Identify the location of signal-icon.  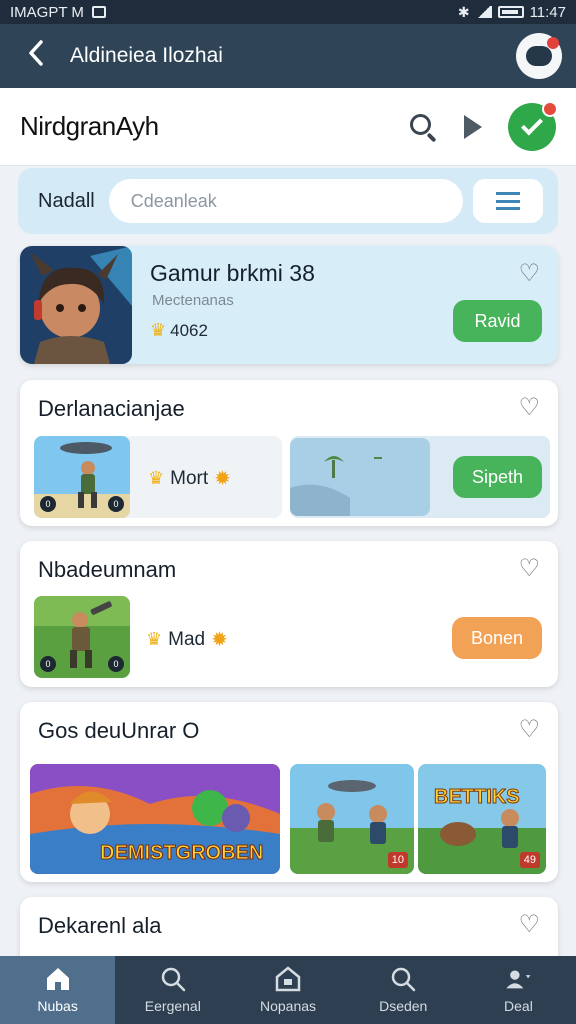
(483, 12).